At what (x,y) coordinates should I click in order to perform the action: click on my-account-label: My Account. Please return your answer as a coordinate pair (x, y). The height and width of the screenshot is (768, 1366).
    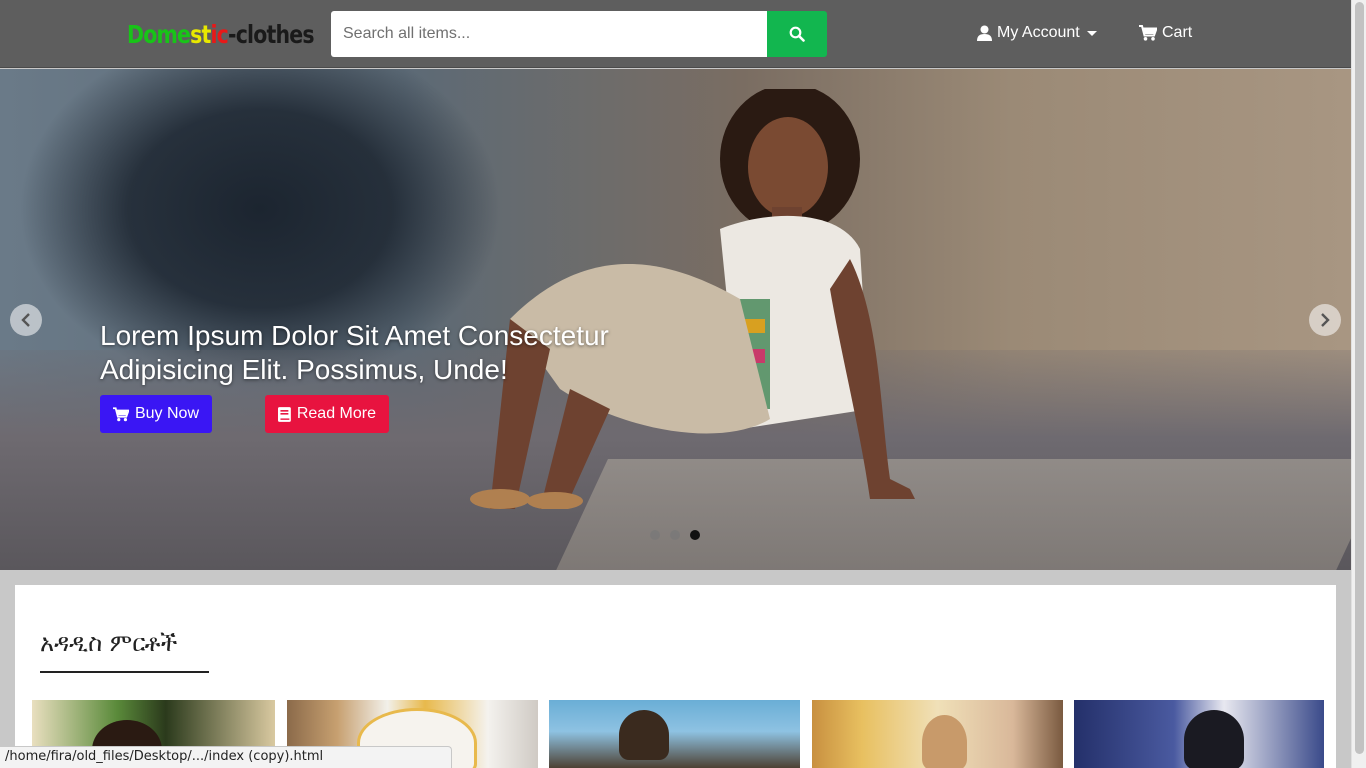
    Looking at the image, I should click on (1038, 32).